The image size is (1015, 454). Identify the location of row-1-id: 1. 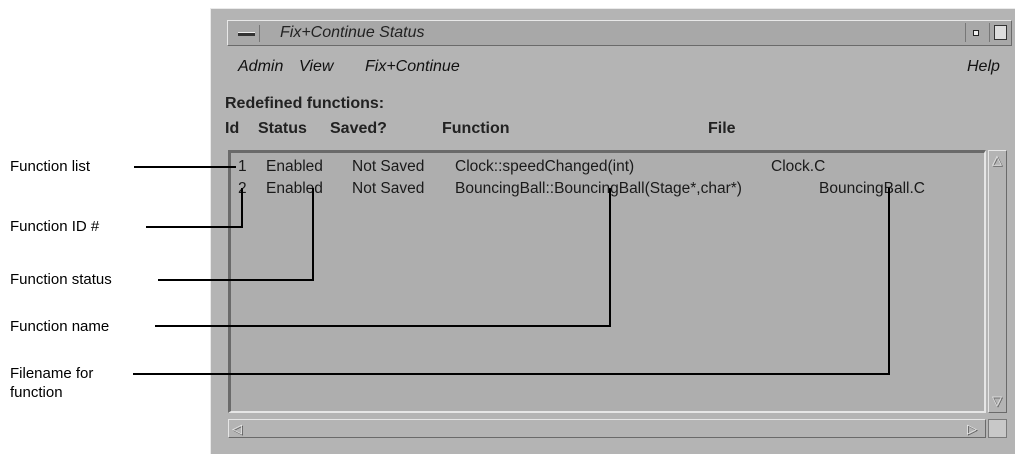
(242, 167).